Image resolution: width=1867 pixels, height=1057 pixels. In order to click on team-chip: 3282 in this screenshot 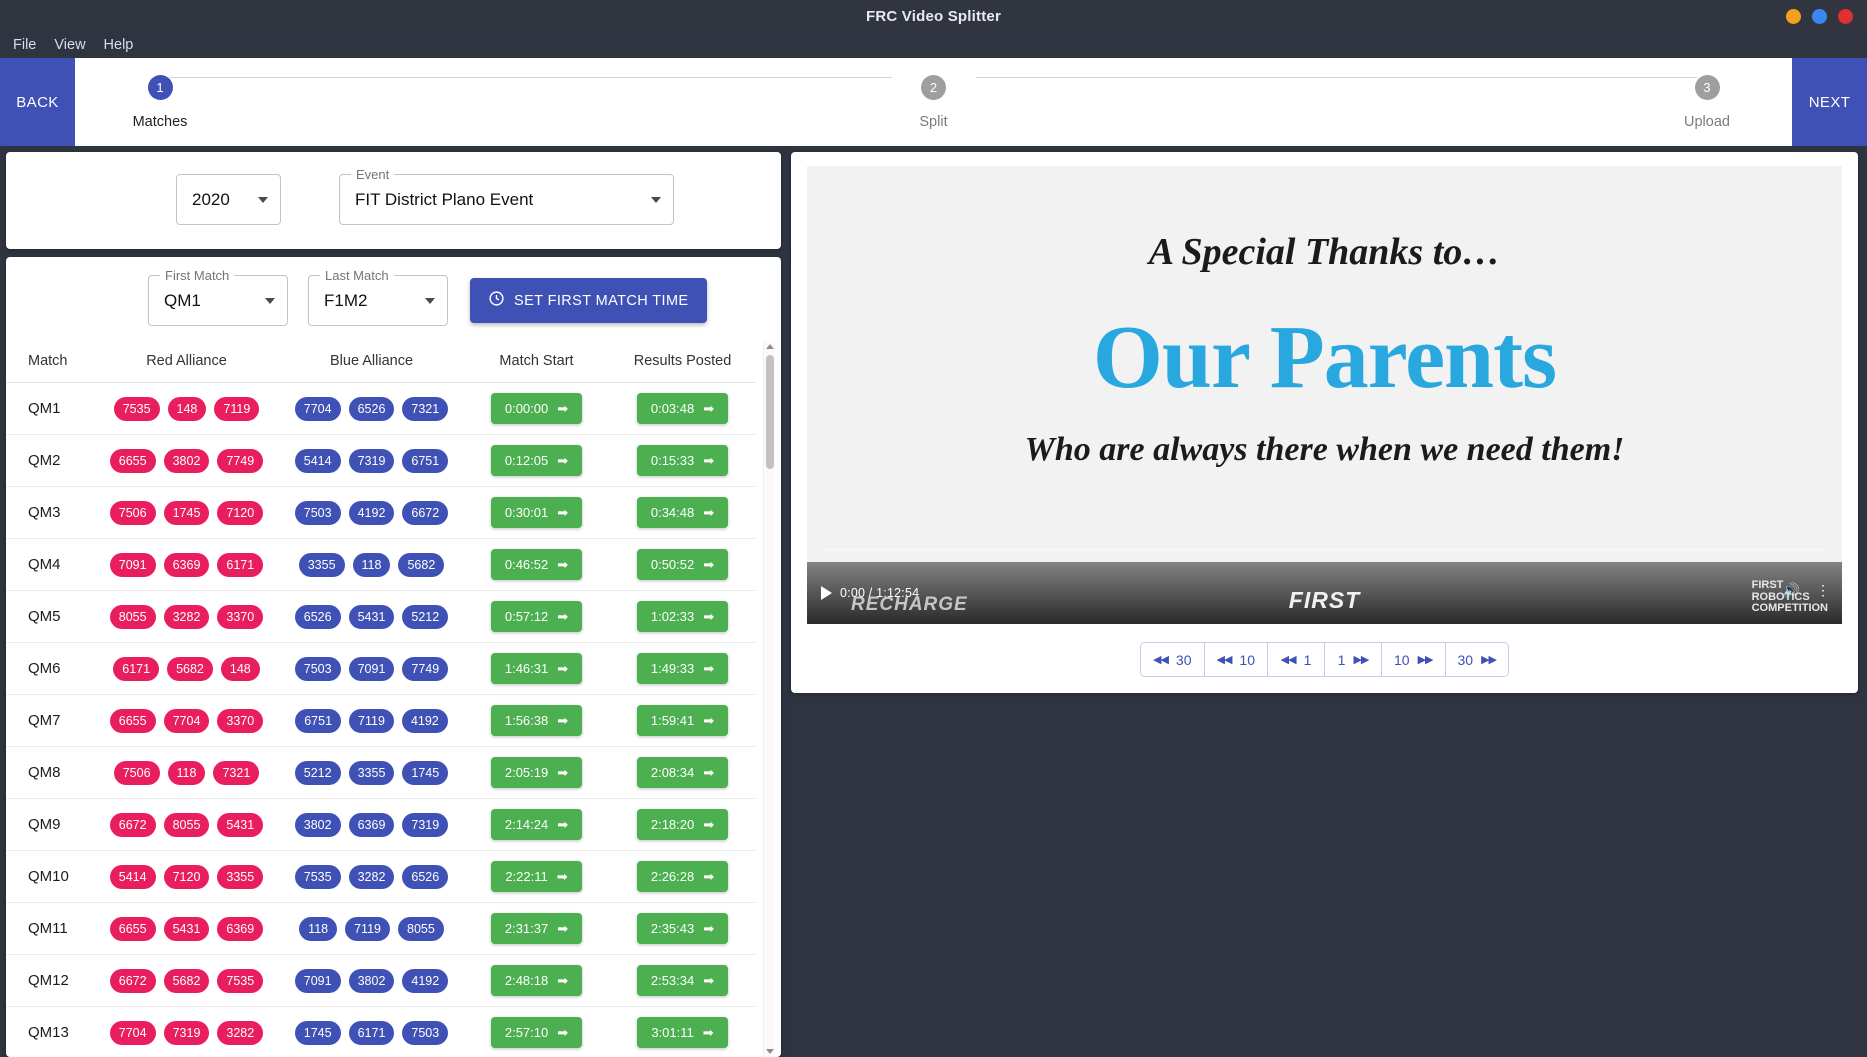, I will do `click(371, 876)`.